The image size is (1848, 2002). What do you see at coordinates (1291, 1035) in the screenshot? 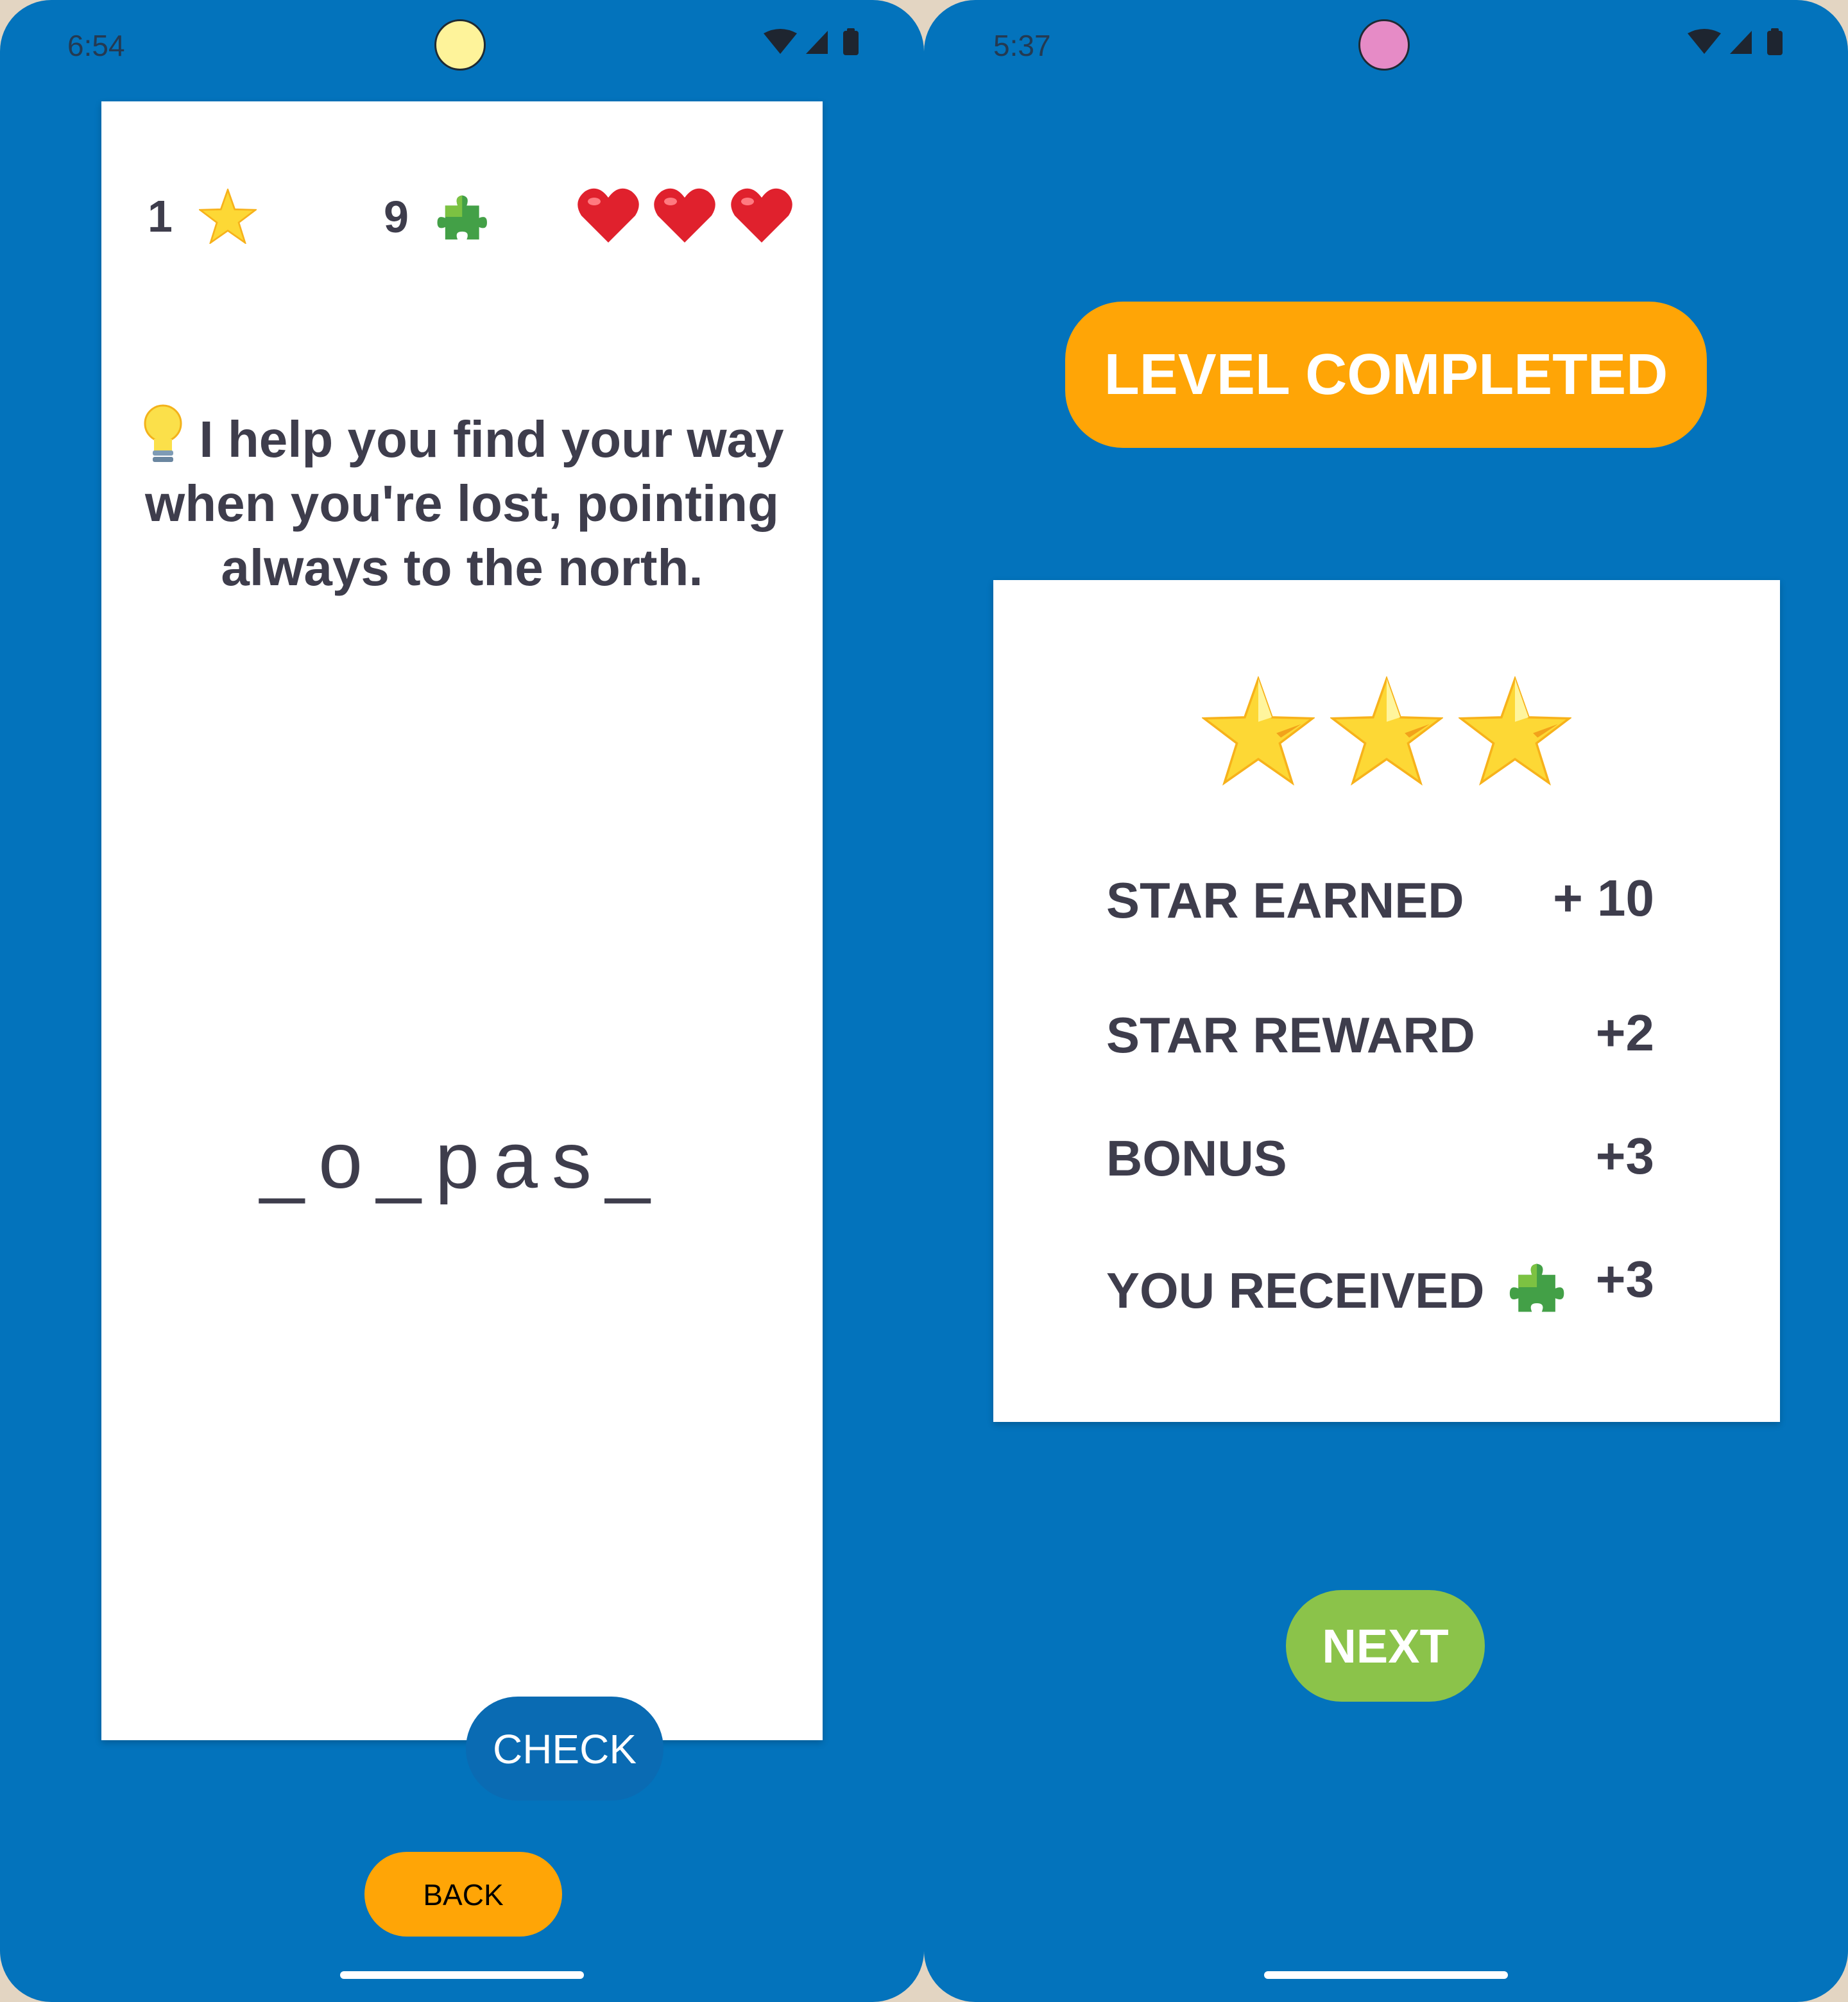
I see `star-reward-label: STAR REWARD` at bounding box center [1291, 1035].